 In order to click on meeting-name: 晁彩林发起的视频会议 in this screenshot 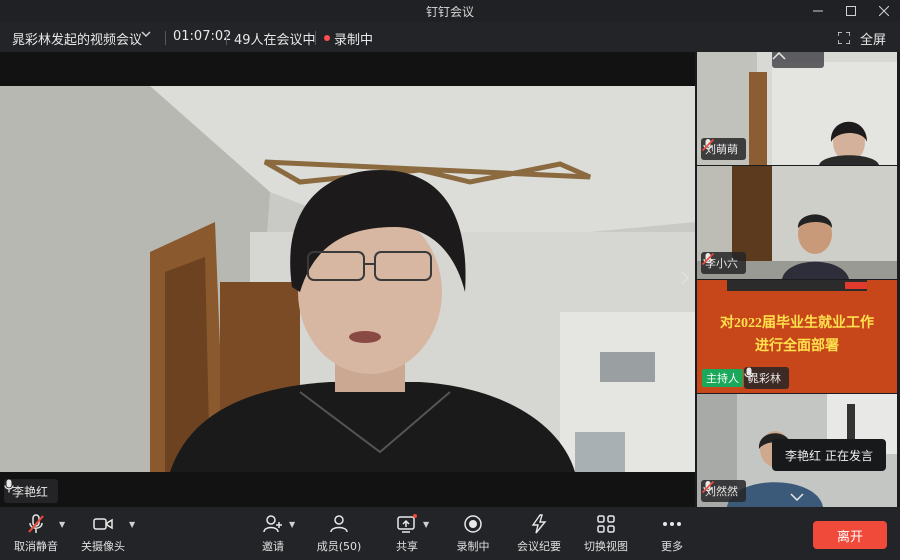, I will do `click(77, 38)`.